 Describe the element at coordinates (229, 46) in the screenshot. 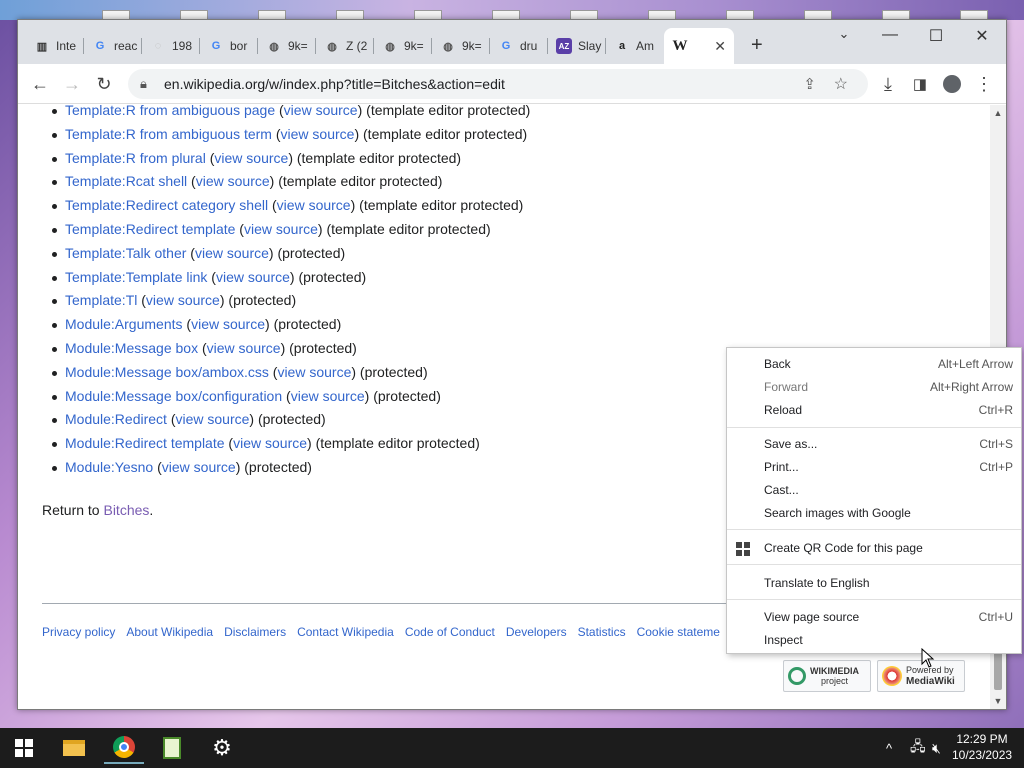

I see `browser-tab: G bor` at that location.